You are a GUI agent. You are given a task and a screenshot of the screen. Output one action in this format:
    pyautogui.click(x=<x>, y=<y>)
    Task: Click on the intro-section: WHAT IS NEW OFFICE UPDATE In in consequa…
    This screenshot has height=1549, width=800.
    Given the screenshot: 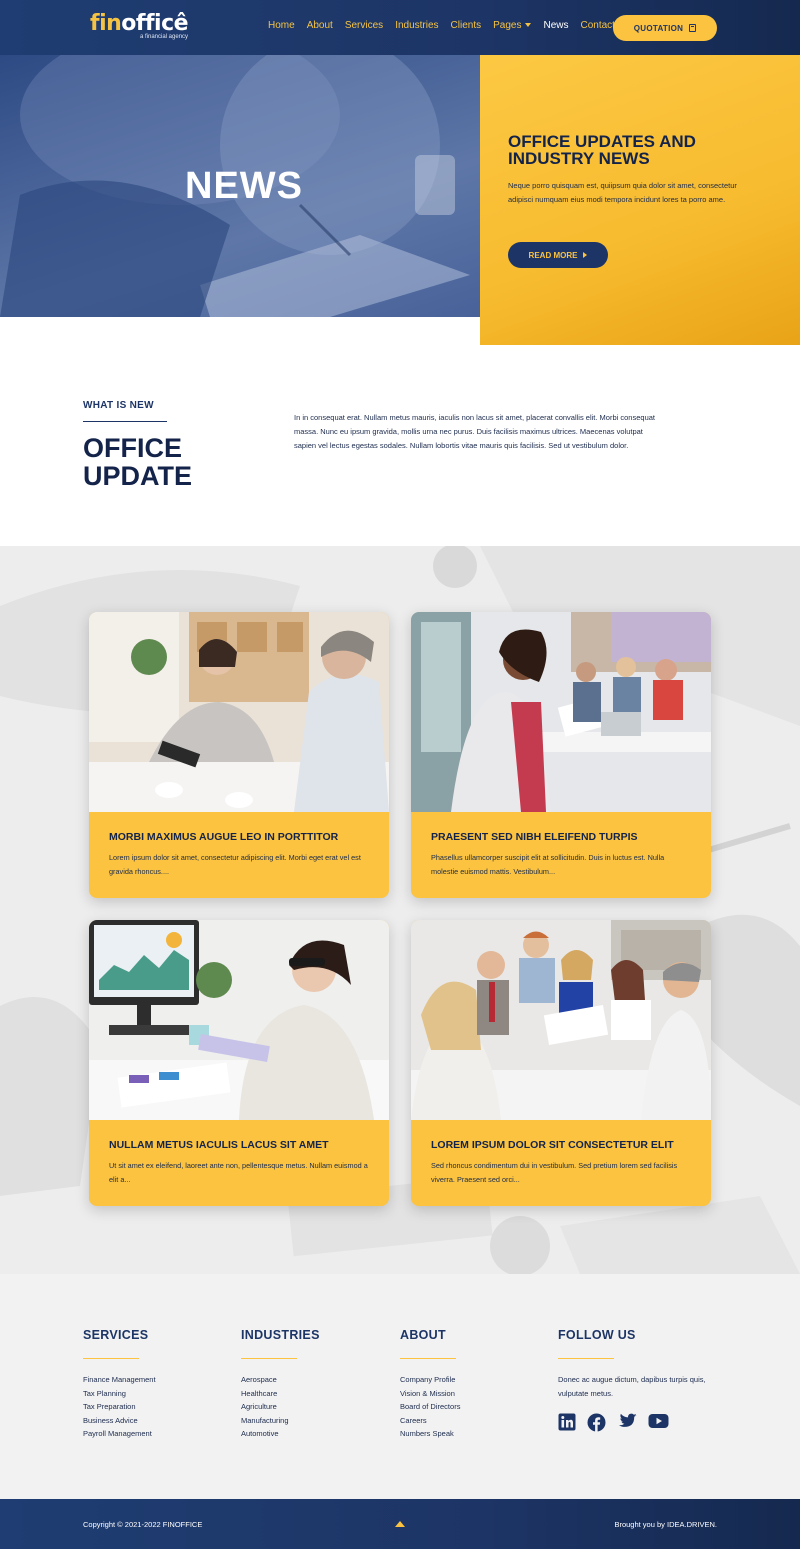 What is the action you would take?
    pyautogui.click(x=400, y=431)
    